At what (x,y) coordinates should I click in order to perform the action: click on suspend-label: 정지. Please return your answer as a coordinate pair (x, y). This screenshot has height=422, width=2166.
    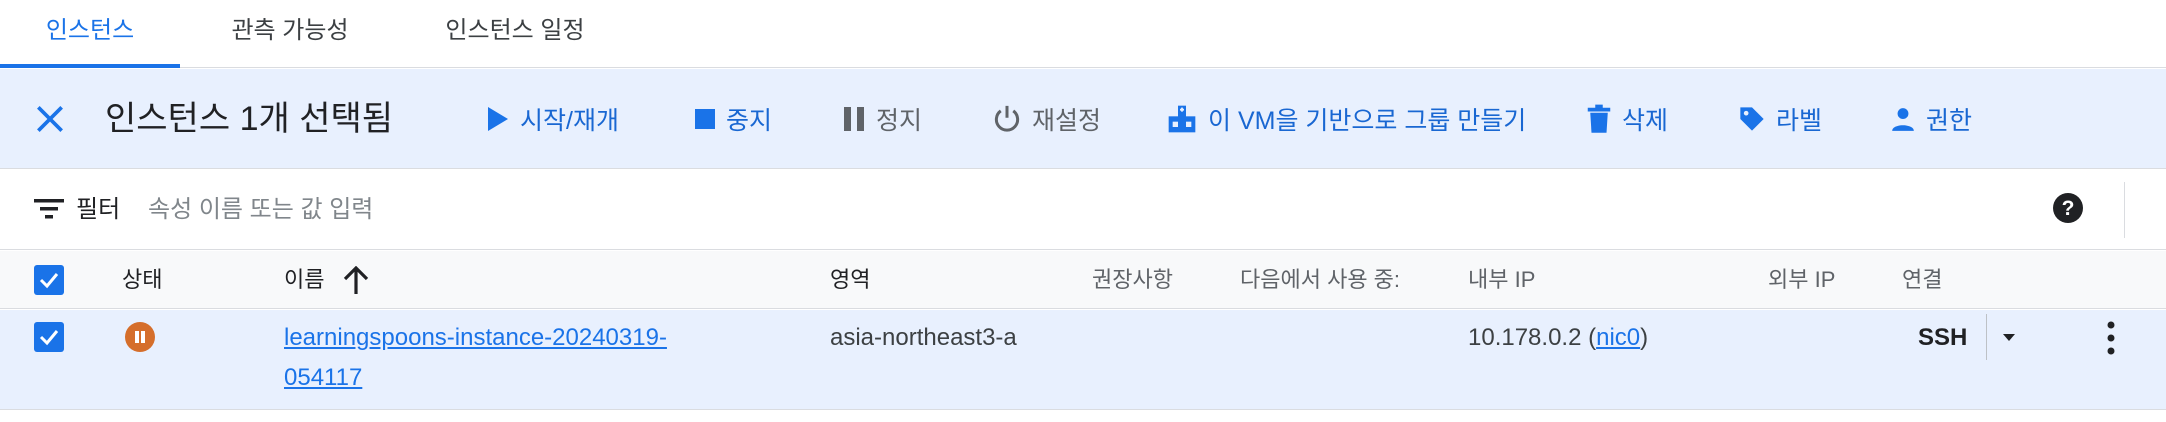
    Looking at the image, I should click on (899, 121).